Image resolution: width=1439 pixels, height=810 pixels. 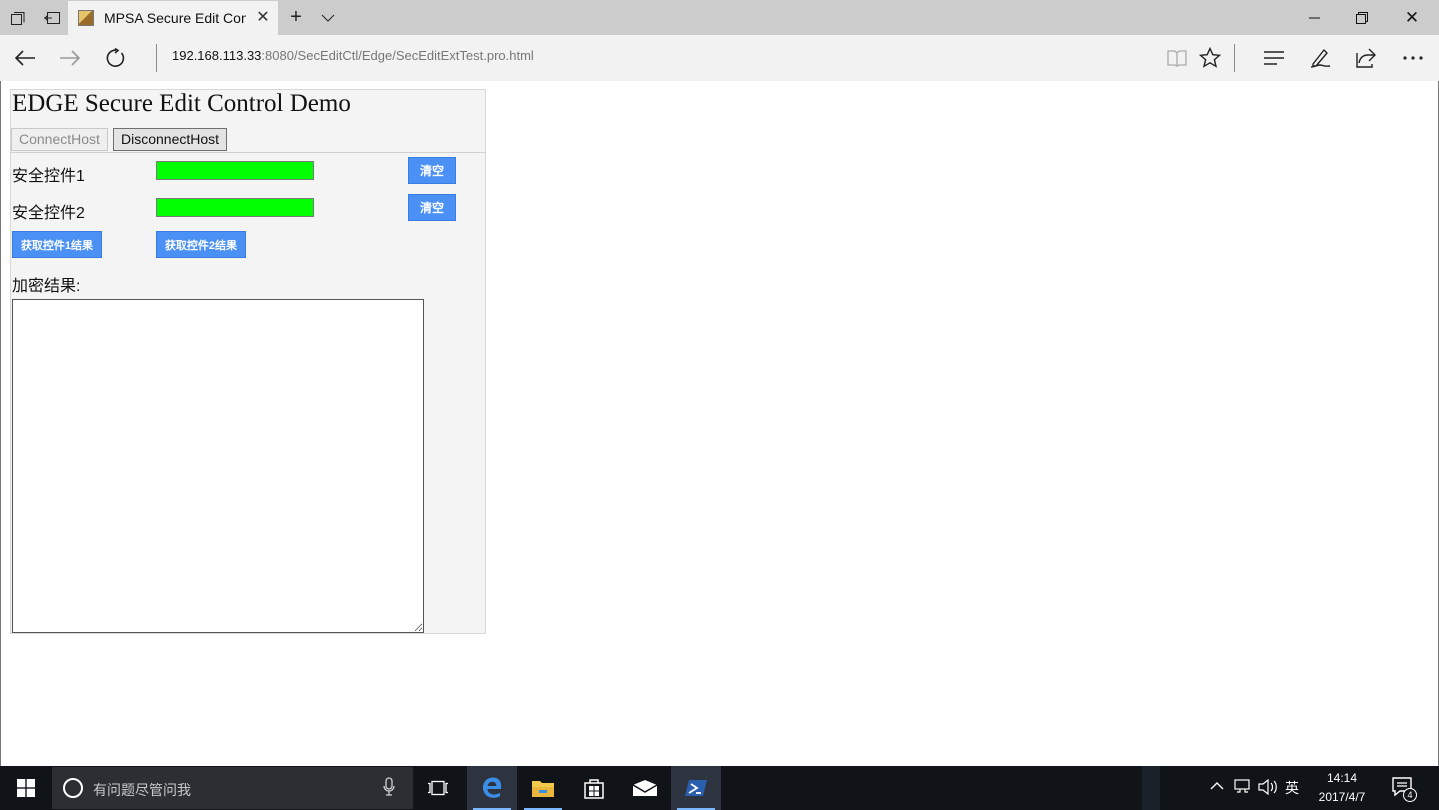 I want to click on input-method-label: 英, so click(x=1292, y=788).